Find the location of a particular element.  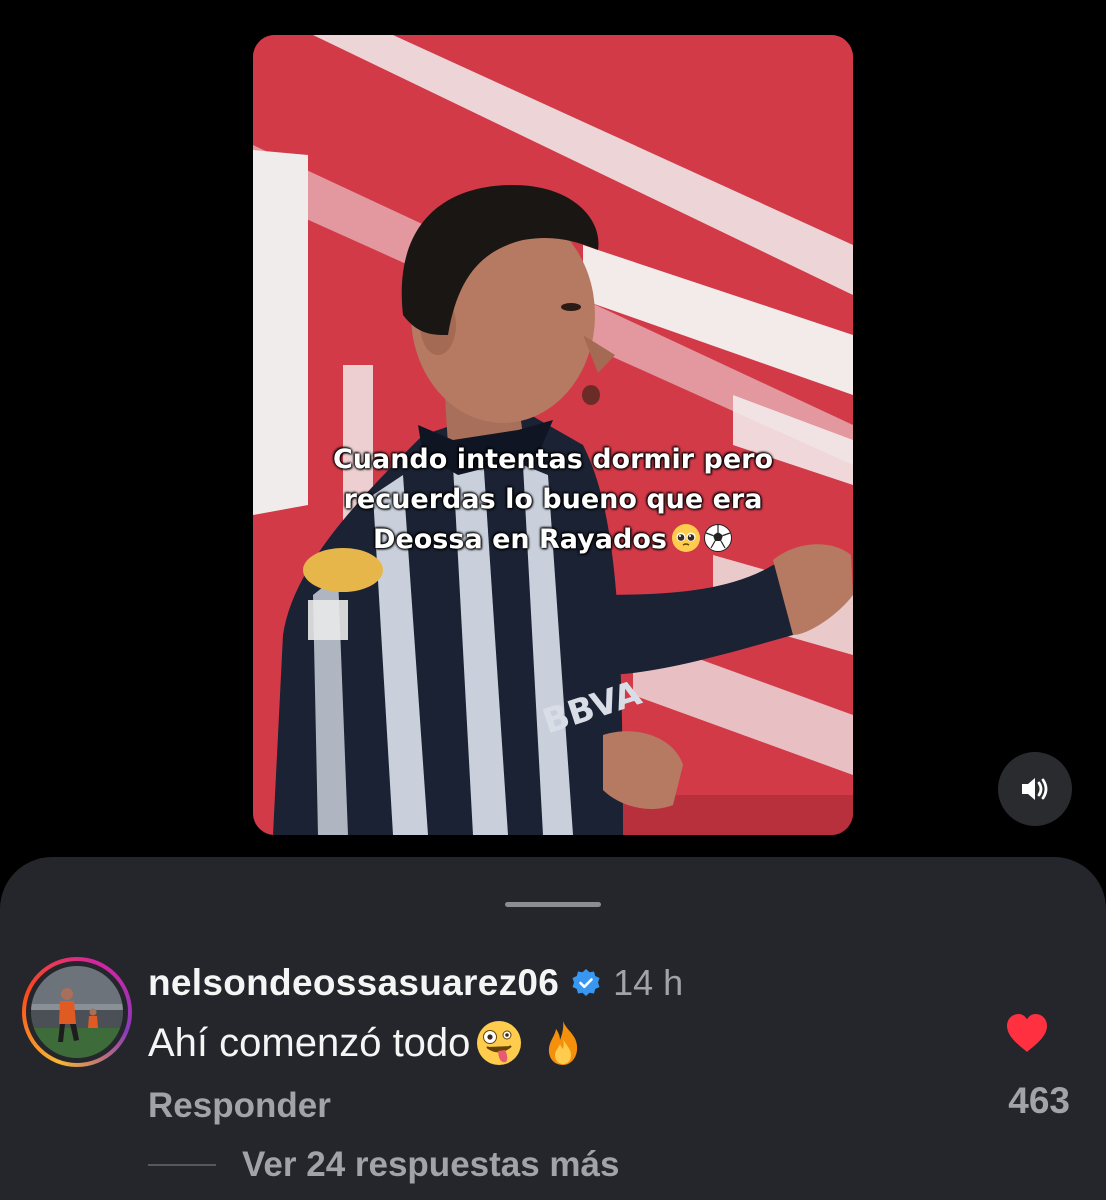

pleading-face-emoji is located at coordinates (685, 538).